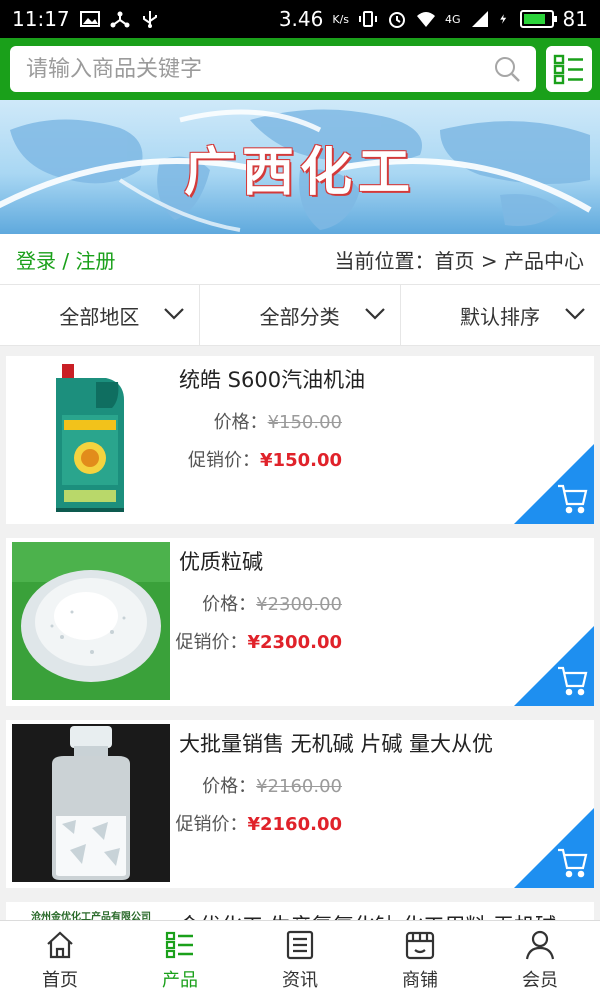 Image resolution: width=600 pixels, height=1000 pixels. I want to click on product-name: 大批量销售 无机碱 片碱 量大从优, so click(336, 743).